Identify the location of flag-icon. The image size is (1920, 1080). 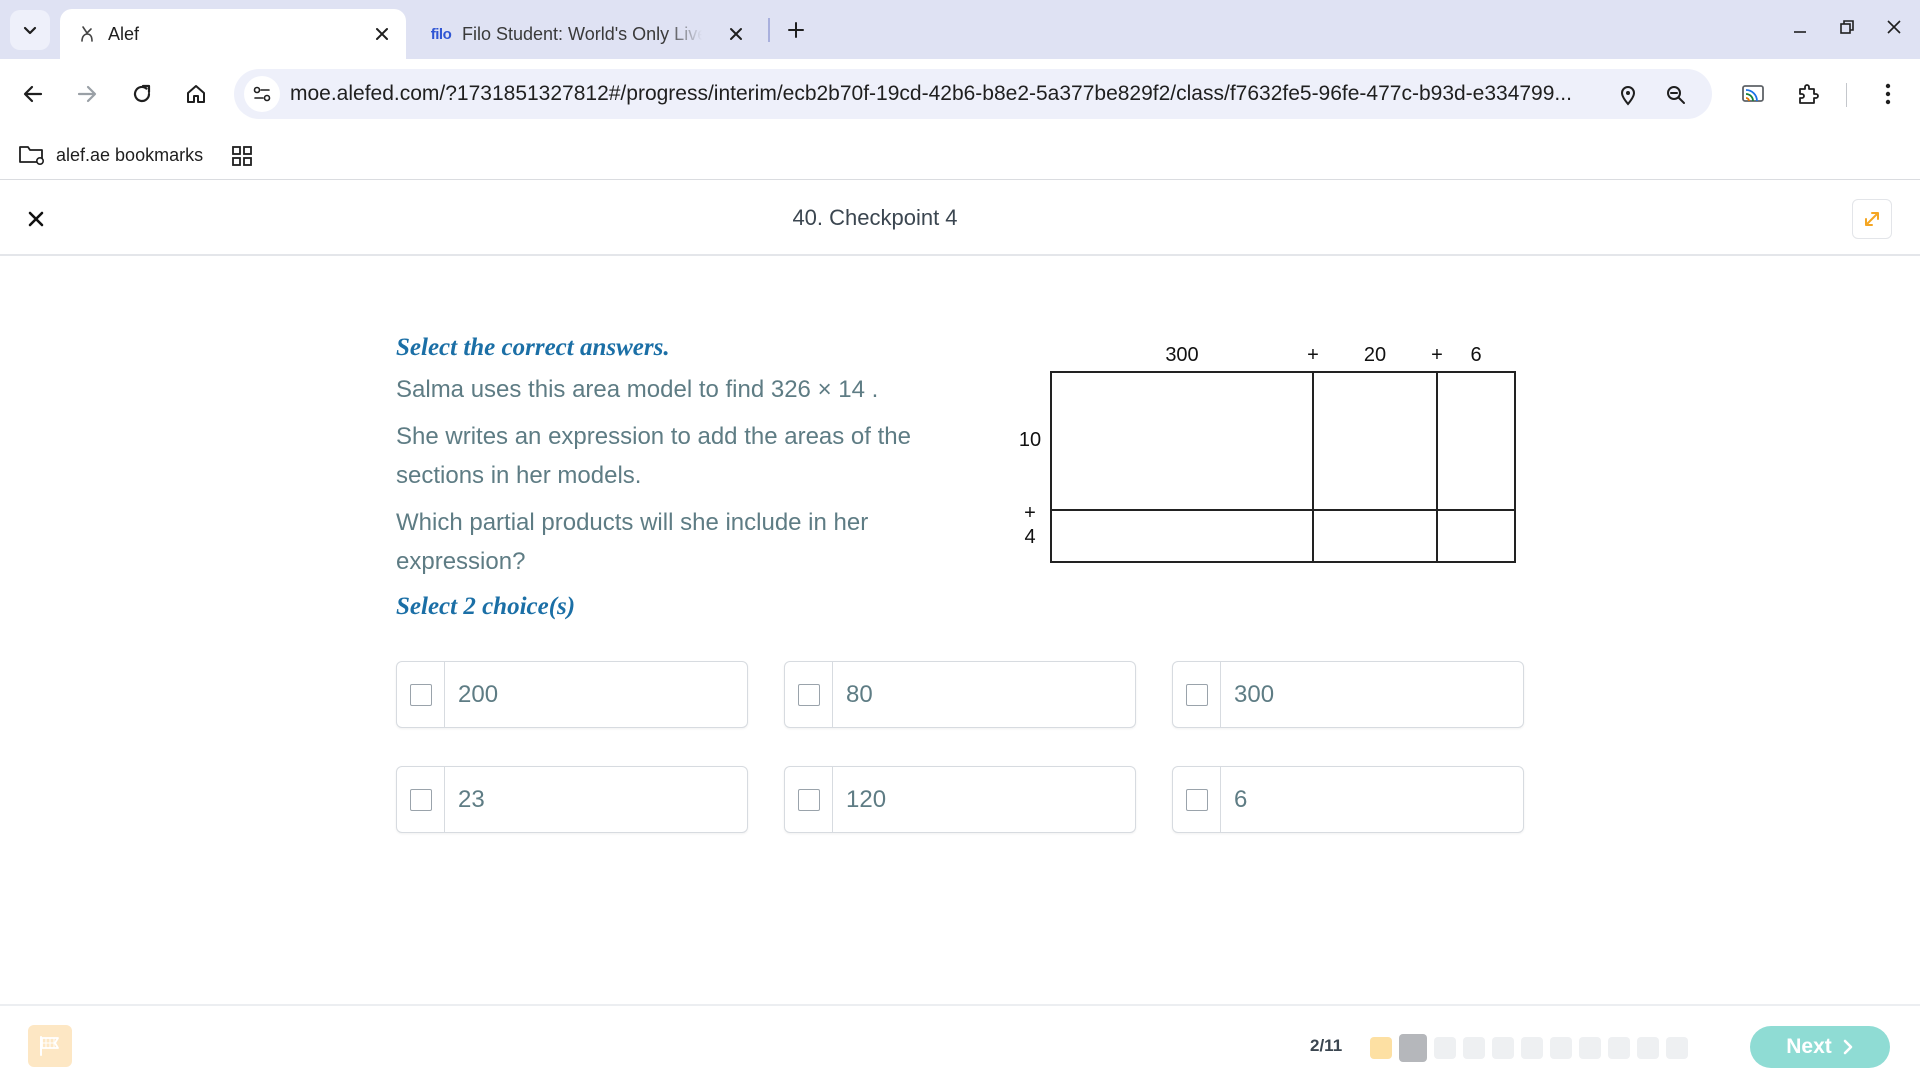
(49, 1046).